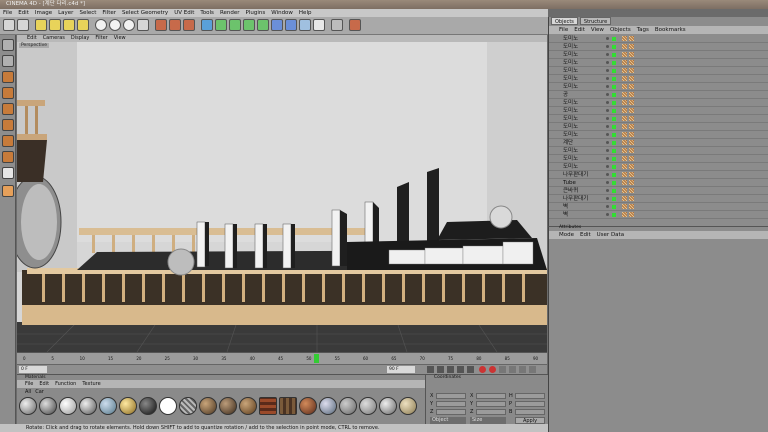 The height and width of the screenshot is (432, 768). I want to click on play-icon, so click(450, 369).